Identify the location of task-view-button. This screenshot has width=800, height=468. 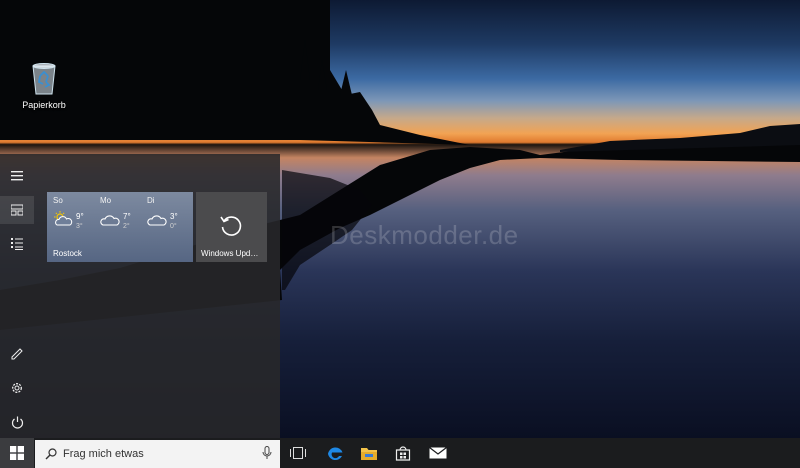
(298, 453).